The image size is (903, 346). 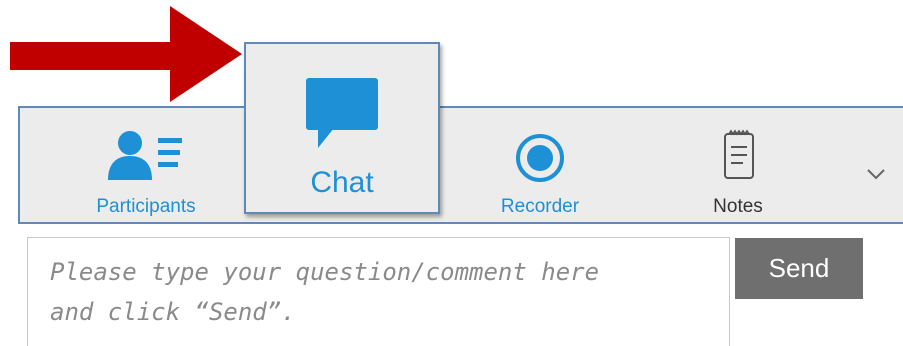 I want to click on chevron-down-icon, so click(x=876, y=174).